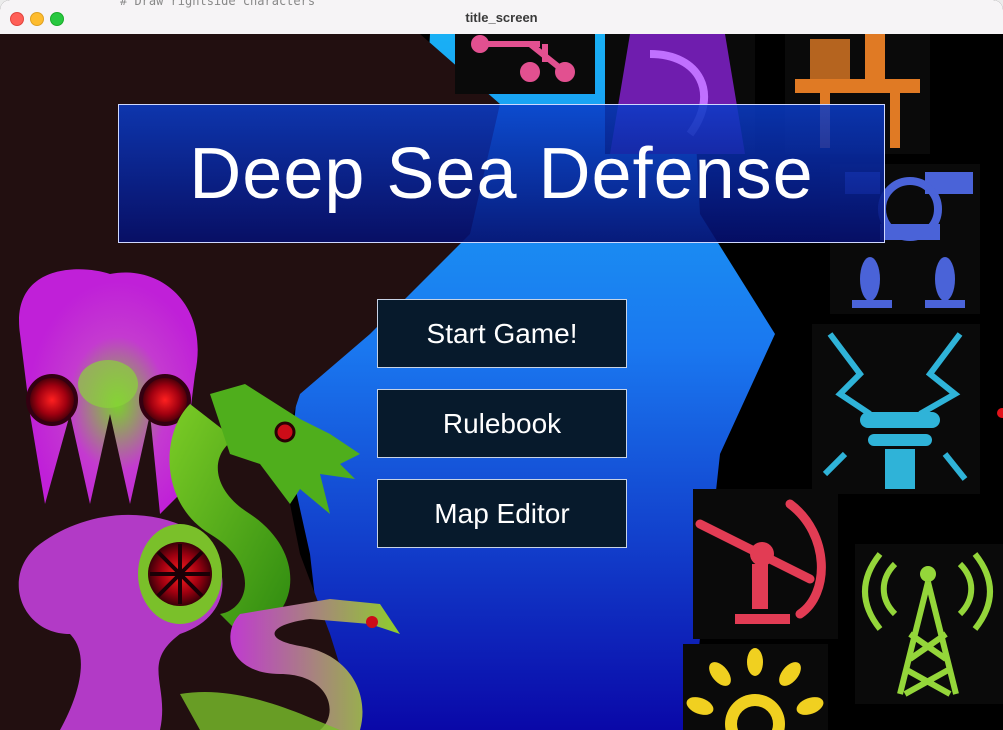 This screenshot has height=730, width=1003. I want to click on sun-burst-icon, so click(755, 687).